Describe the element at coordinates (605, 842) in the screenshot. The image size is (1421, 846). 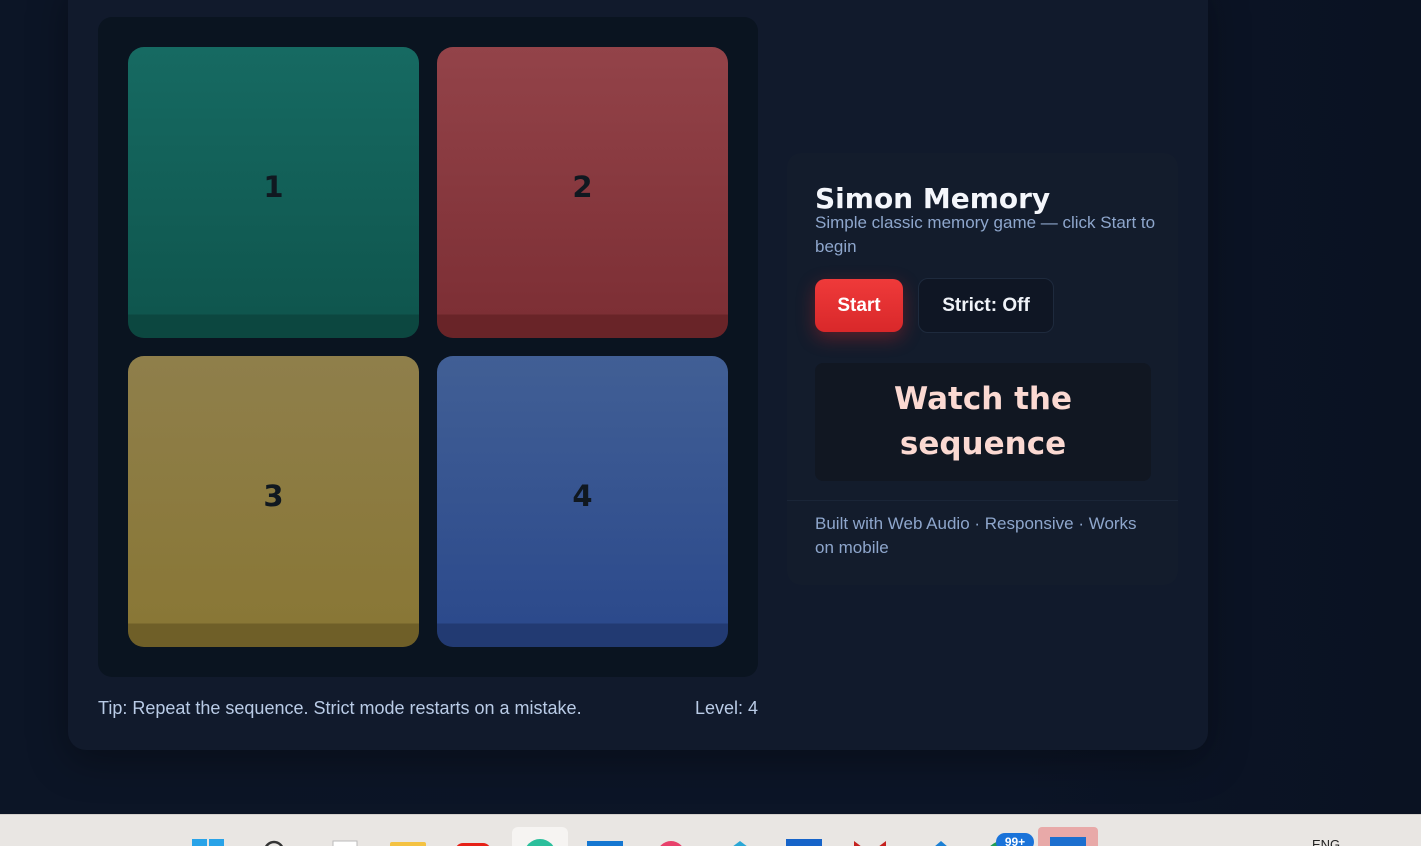
I see `outlook-icon` at that location.